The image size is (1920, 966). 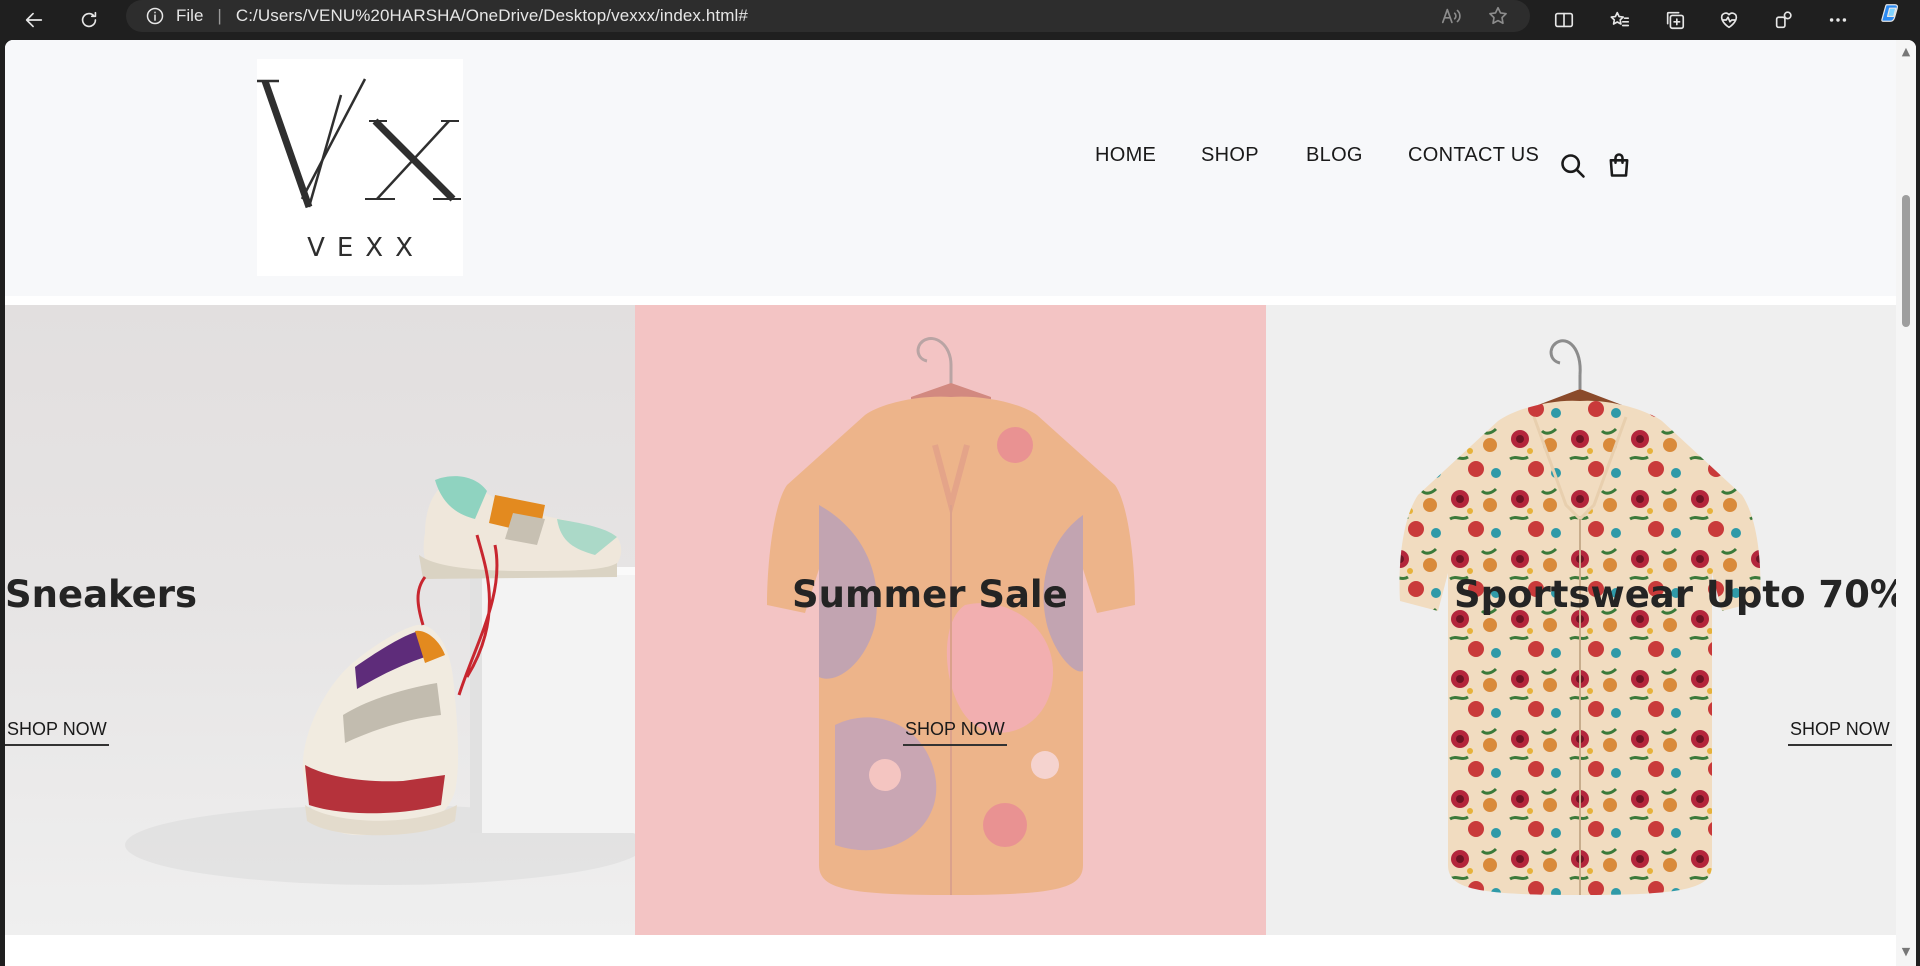 What do you see at coordinates (930, 594) in the screenshot?
I see `hero-title-summer-sale: Summer Sale` at bounding box center [930, 594].